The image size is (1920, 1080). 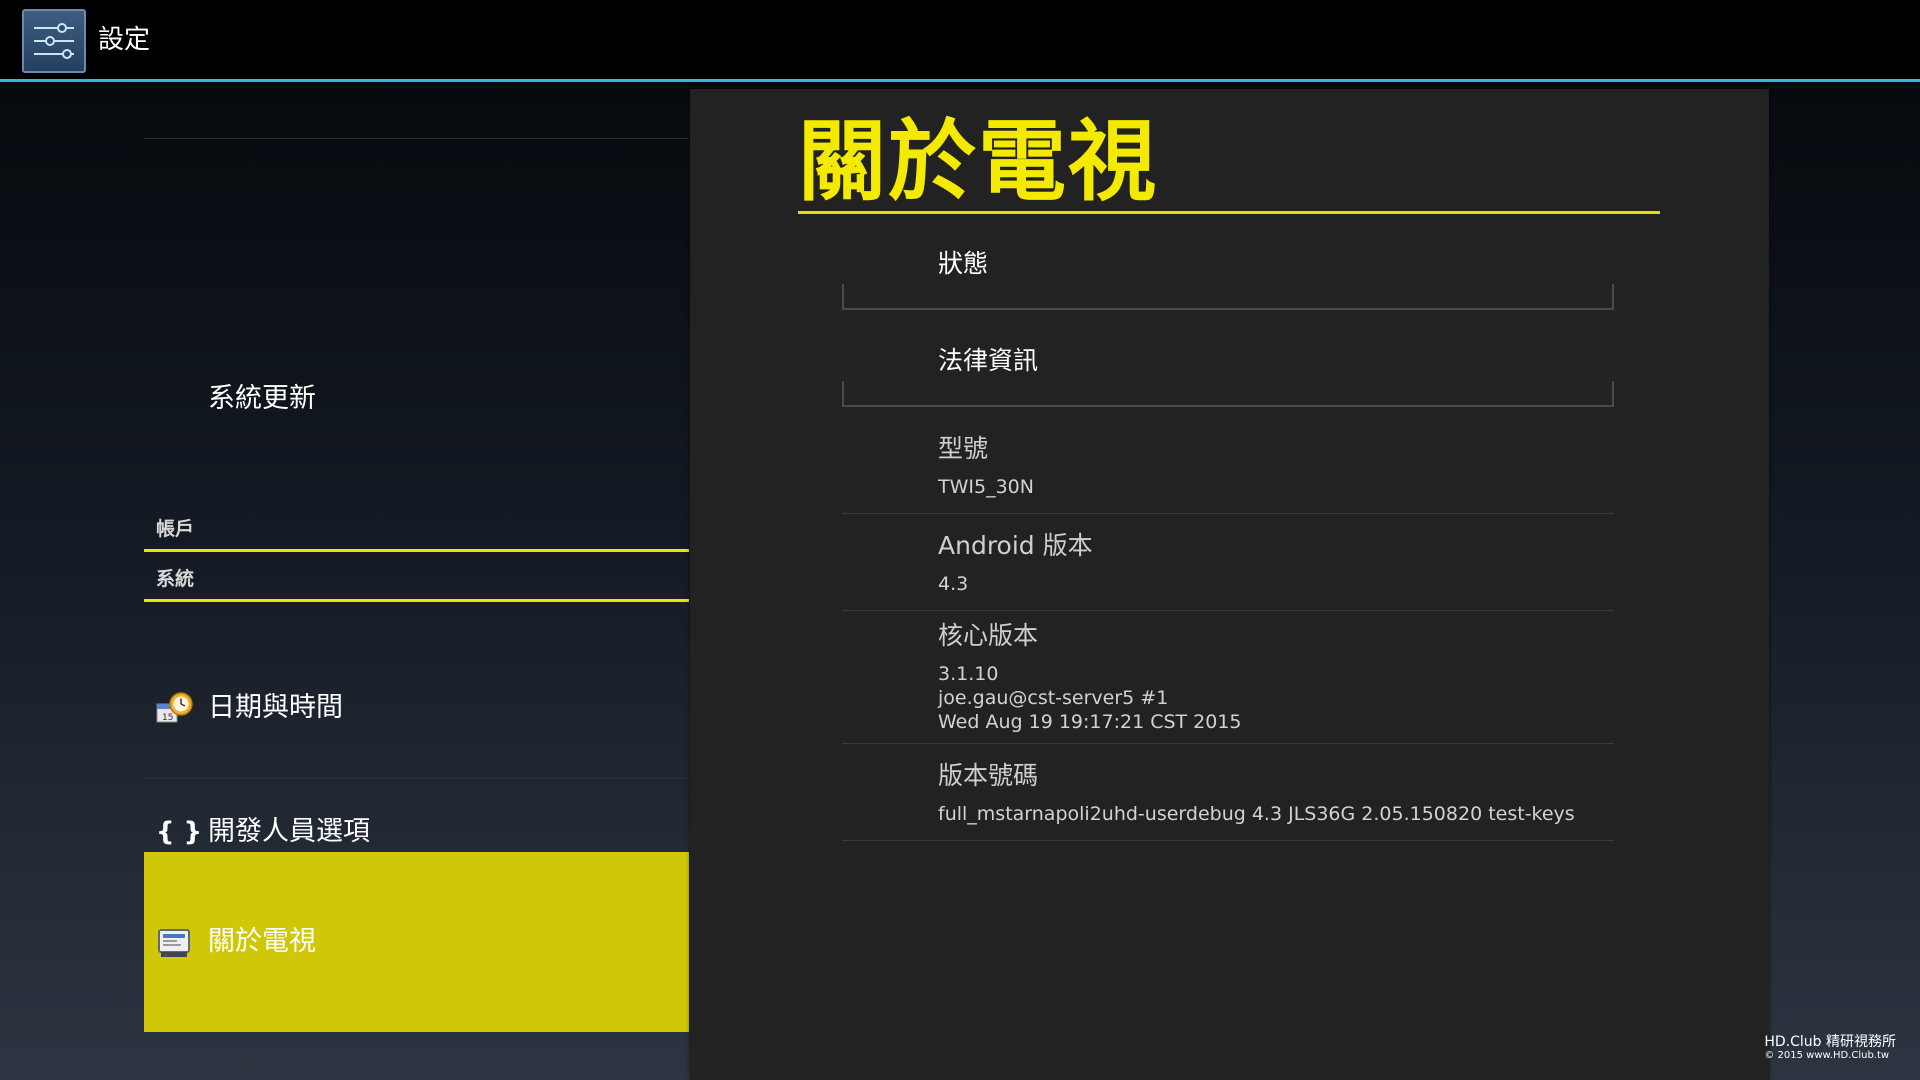 I want to click on watermark-line: HD.Club 精研視務所, so click(x=1830, y=1042).